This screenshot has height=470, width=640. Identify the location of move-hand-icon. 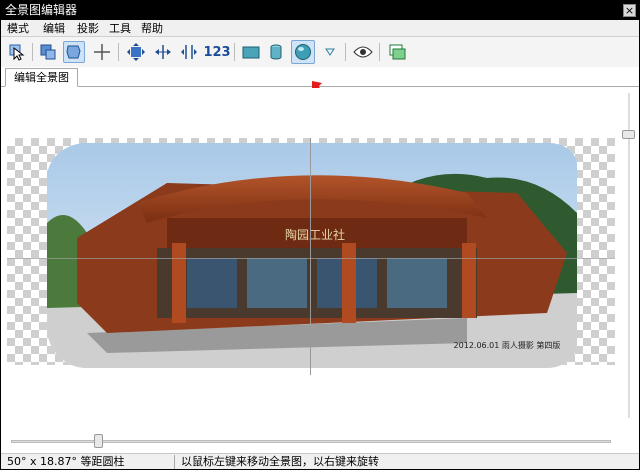
(73, 52).